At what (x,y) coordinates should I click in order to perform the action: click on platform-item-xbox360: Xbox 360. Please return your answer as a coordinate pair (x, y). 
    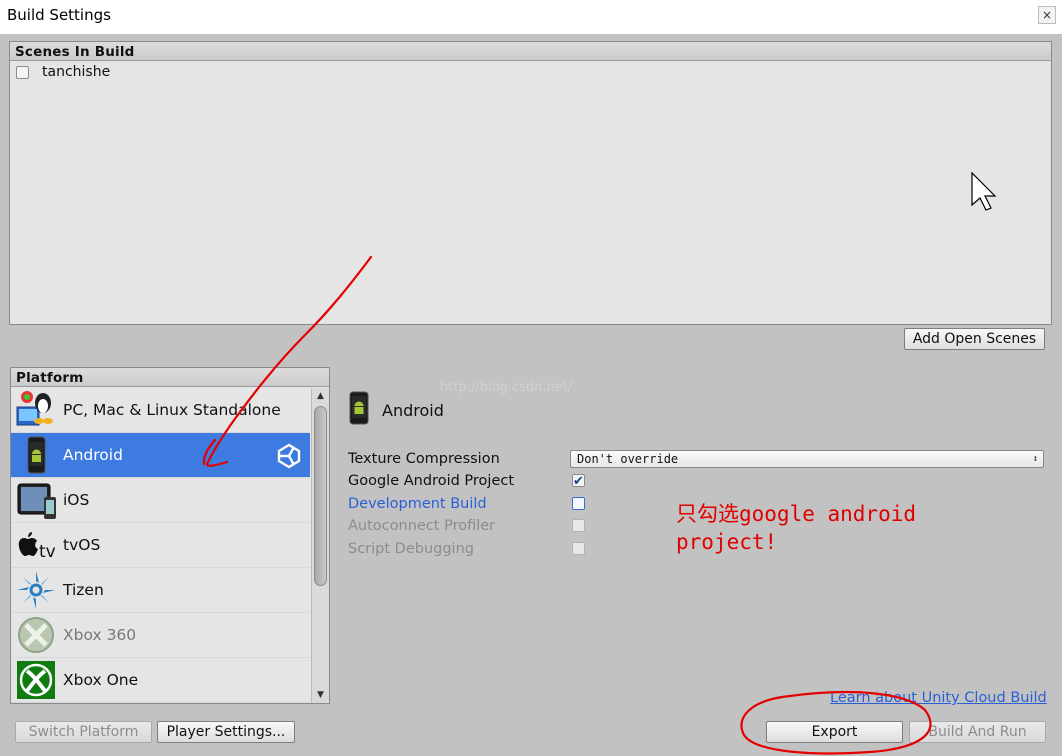
    Looking at the image, I should click on (160, 635).